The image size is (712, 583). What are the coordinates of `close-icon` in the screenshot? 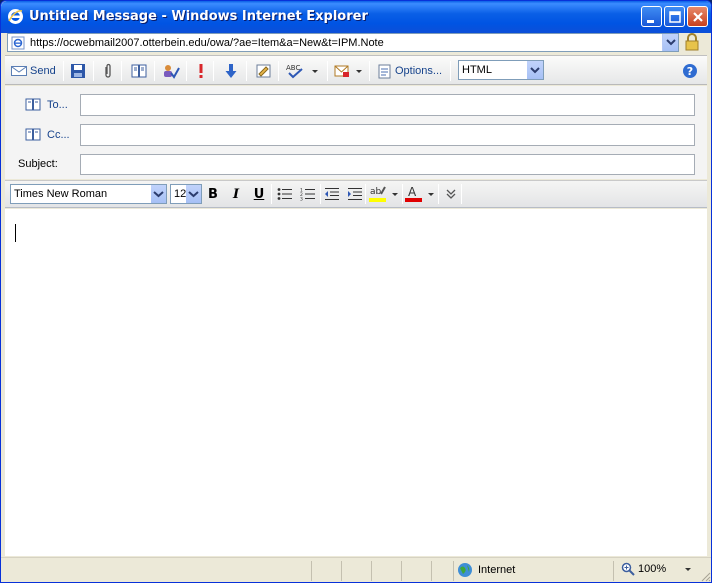 It's located at (698, 17).